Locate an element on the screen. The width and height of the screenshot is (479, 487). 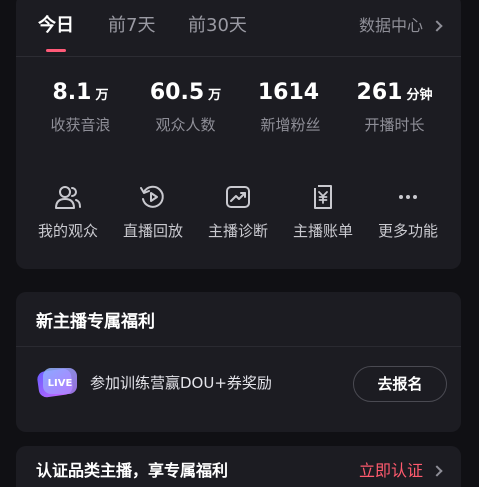
tabs-divider is located at coordinates (238, 56).